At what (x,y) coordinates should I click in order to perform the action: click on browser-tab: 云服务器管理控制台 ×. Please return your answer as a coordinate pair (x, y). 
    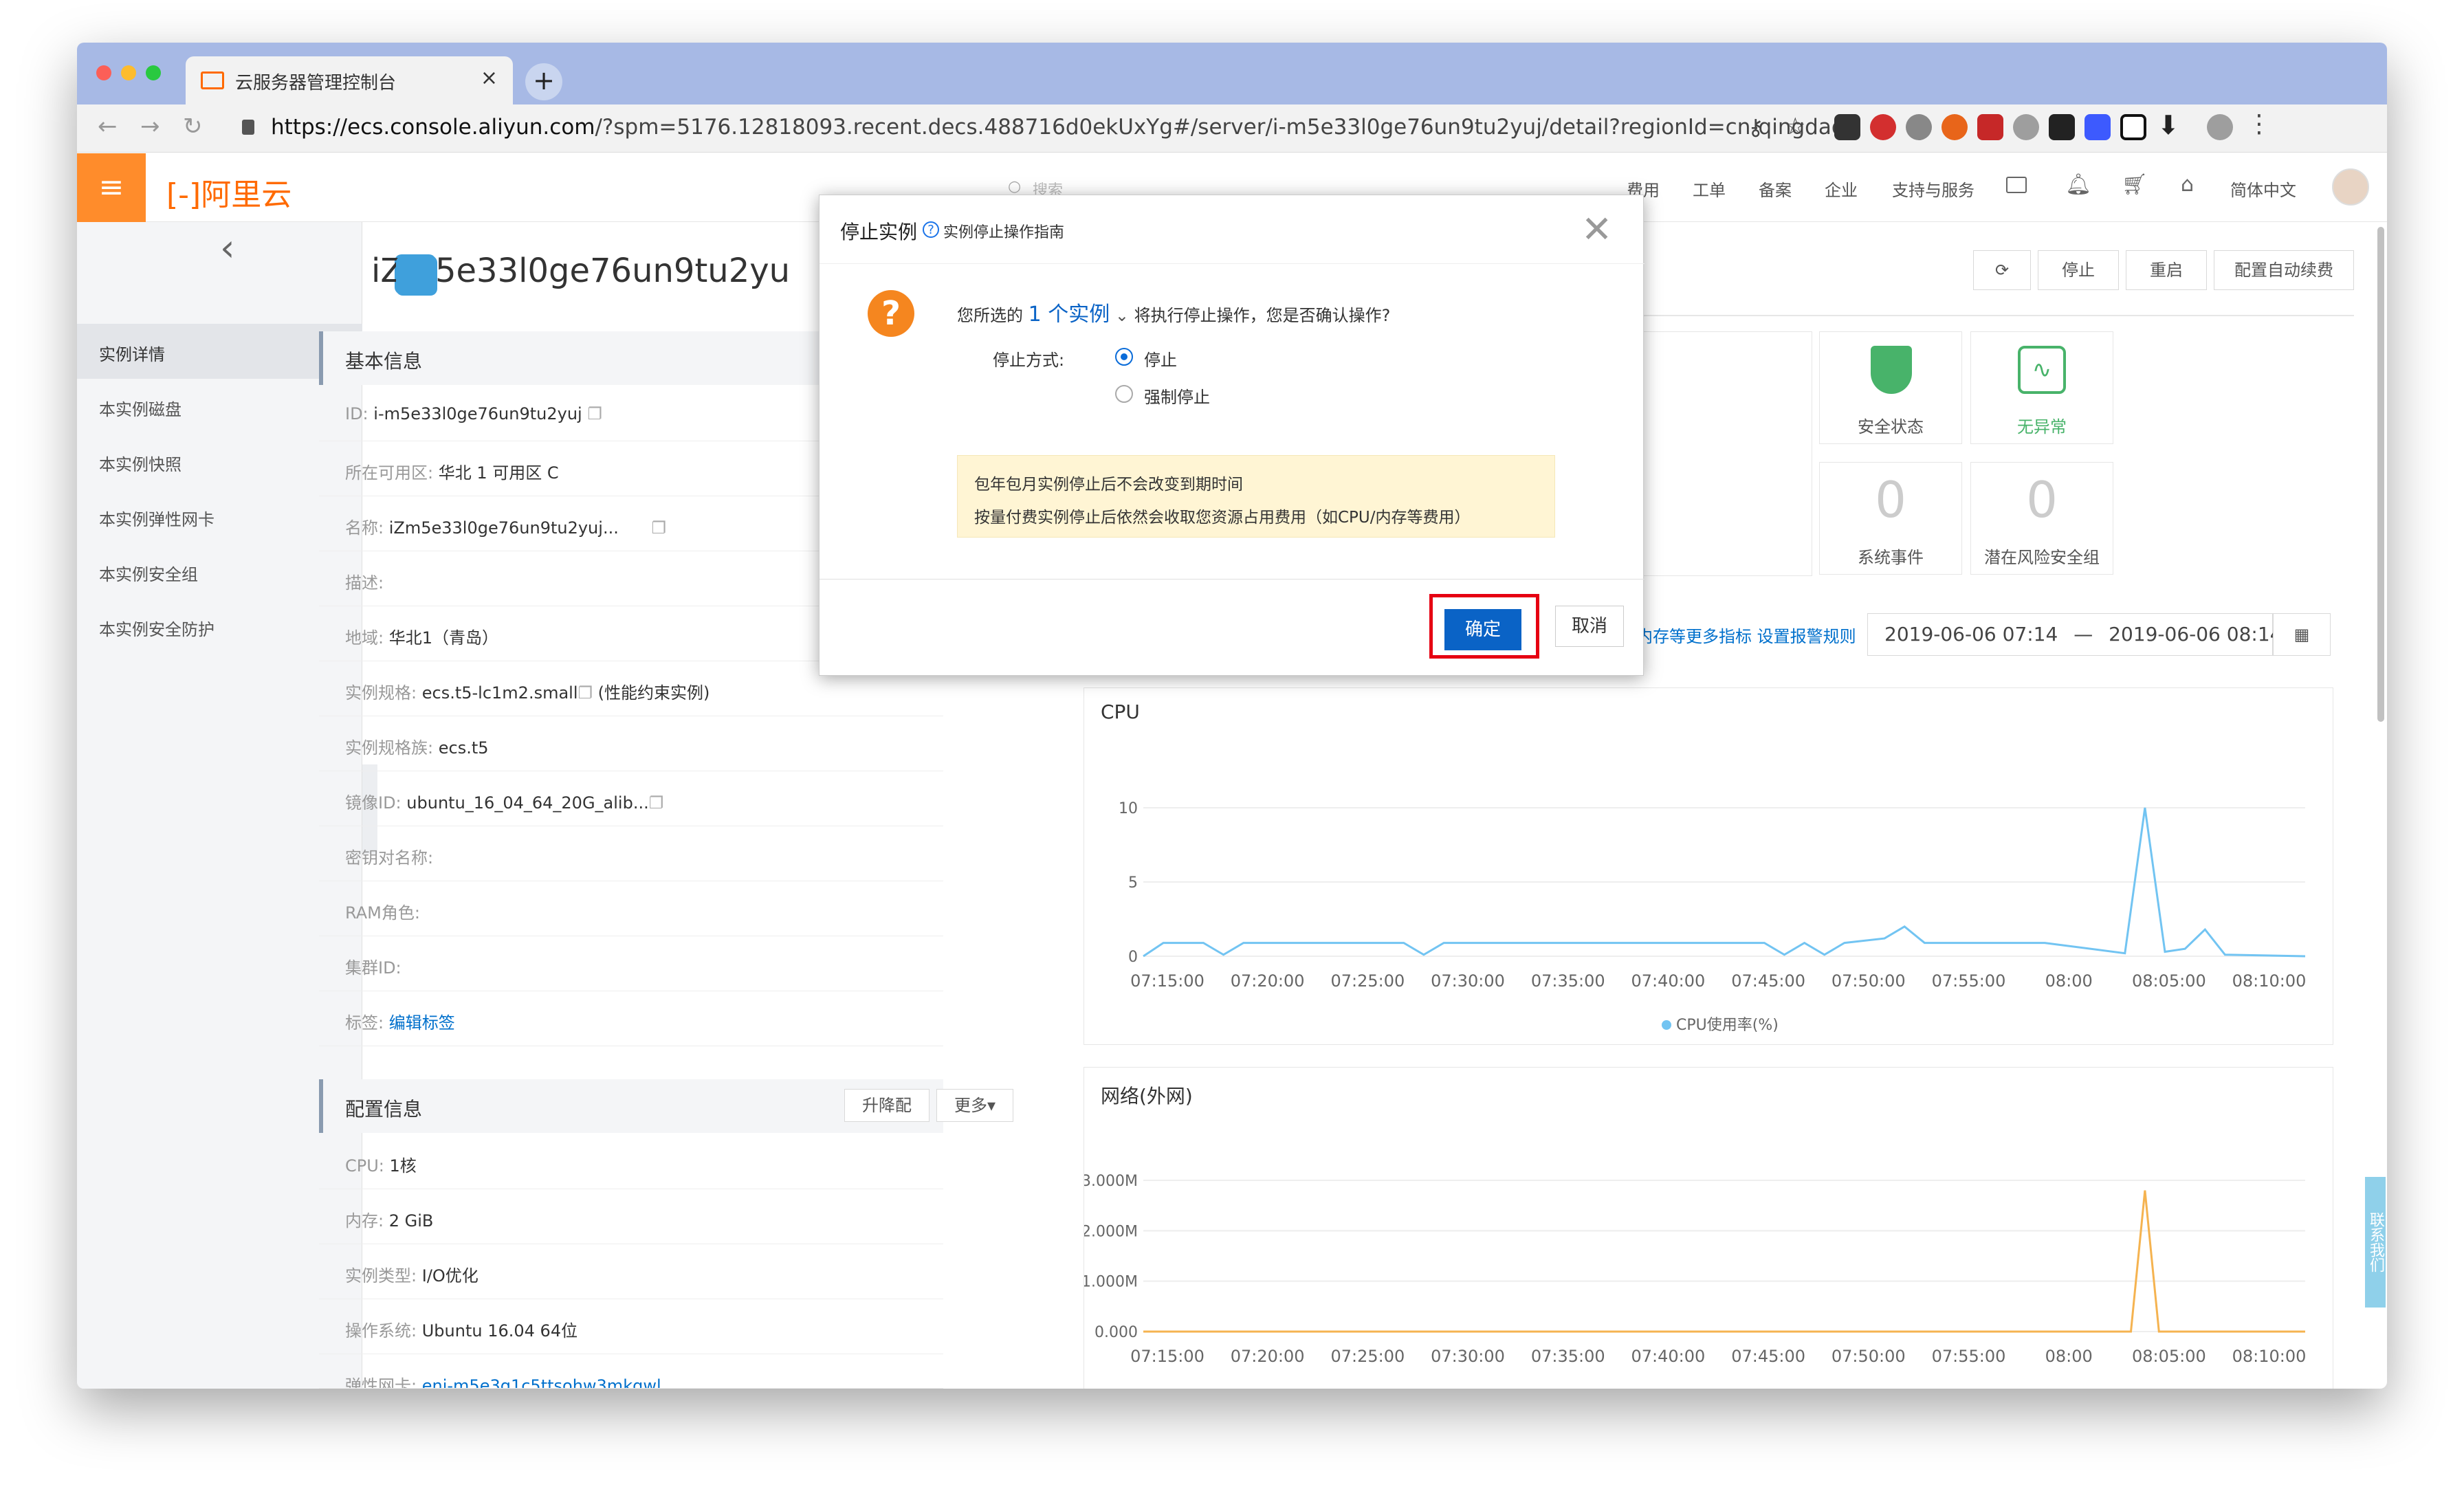
    Looking at the image, I should click on (349, 80).